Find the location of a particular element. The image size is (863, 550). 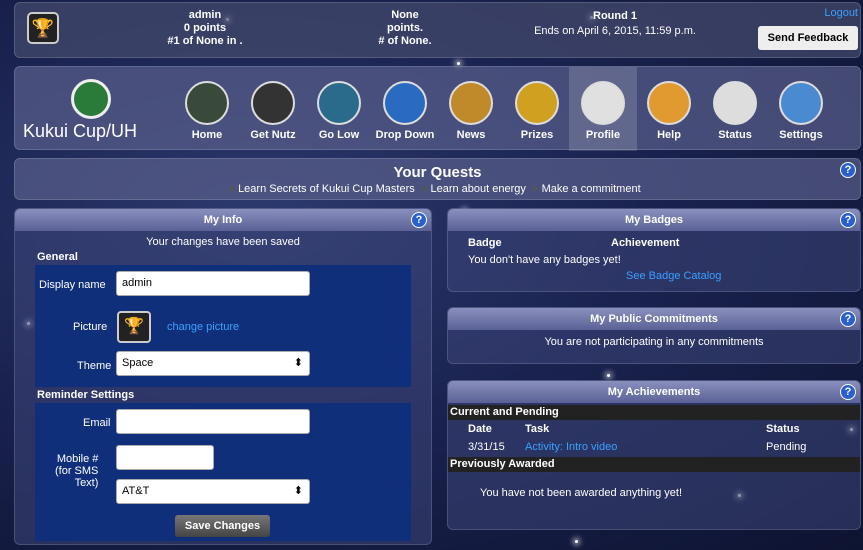

nav-item-help: Help is located at coordinates (669, 109).